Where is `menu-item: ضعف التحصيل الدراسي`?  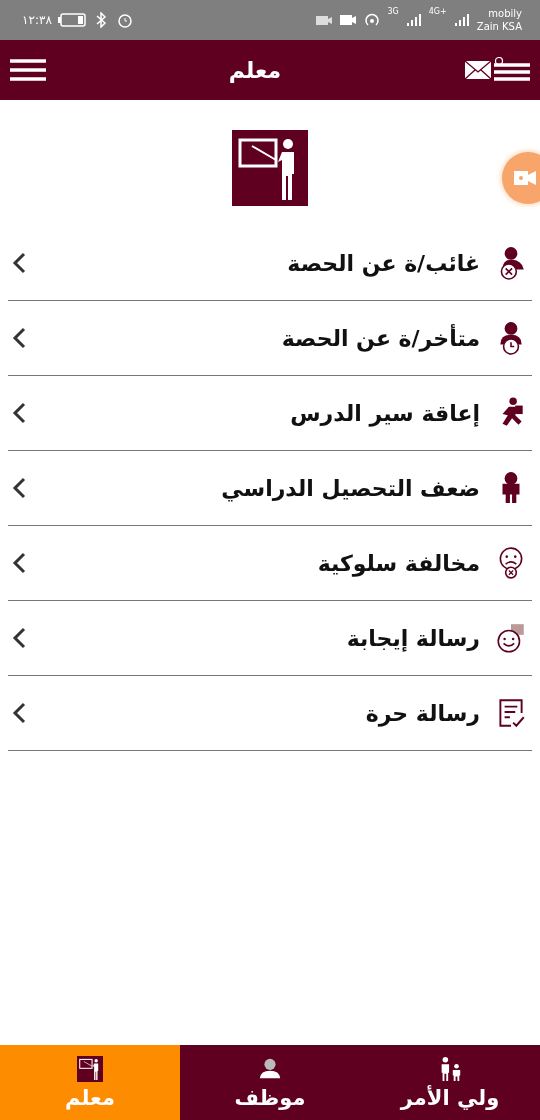
menu-item: ضعف التحصيل الدراسي is located at coordinates (270, 488).